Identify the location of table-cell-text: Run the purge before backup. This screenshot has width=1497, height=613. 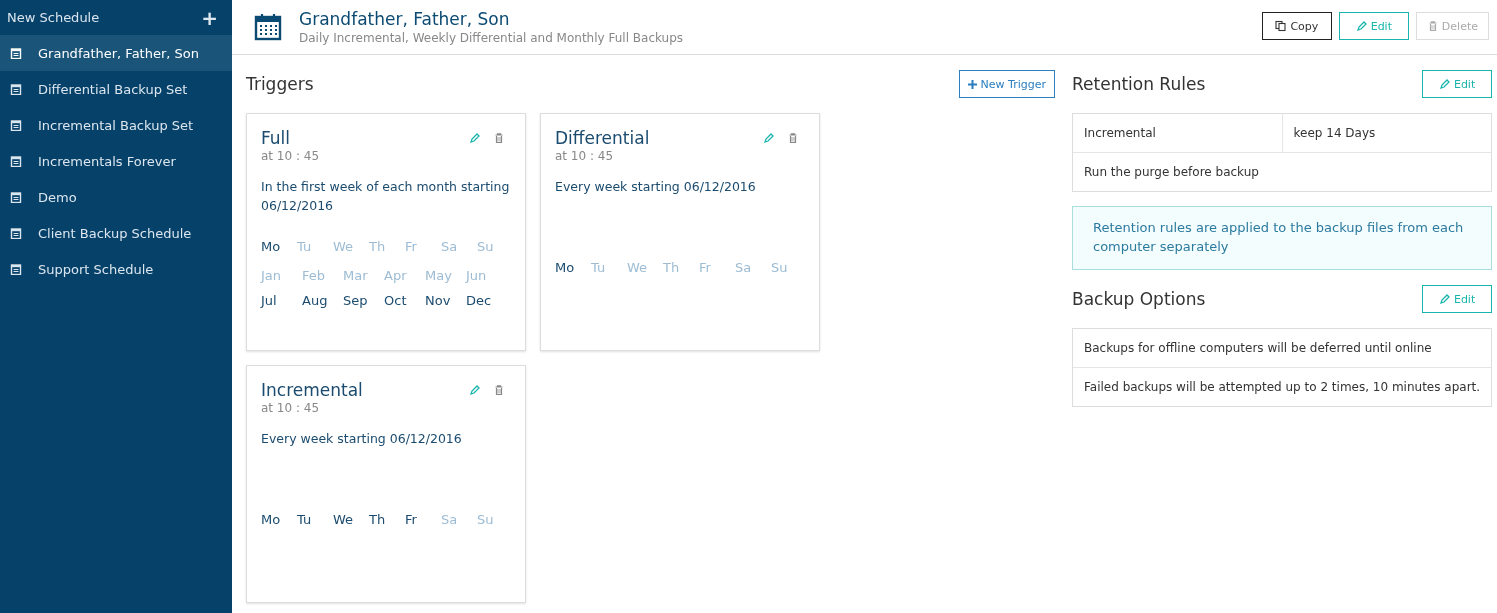
(1171, 172).